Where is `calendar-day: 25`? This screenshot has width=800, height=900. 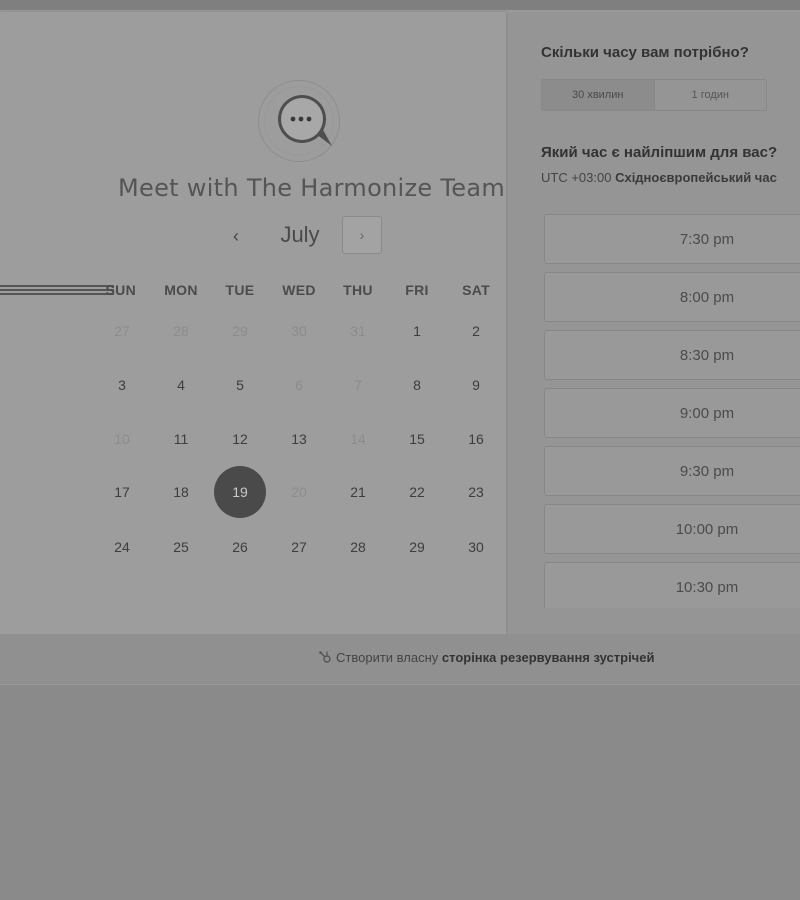
calendar-day: 25 is located at coordinates (181, 547).